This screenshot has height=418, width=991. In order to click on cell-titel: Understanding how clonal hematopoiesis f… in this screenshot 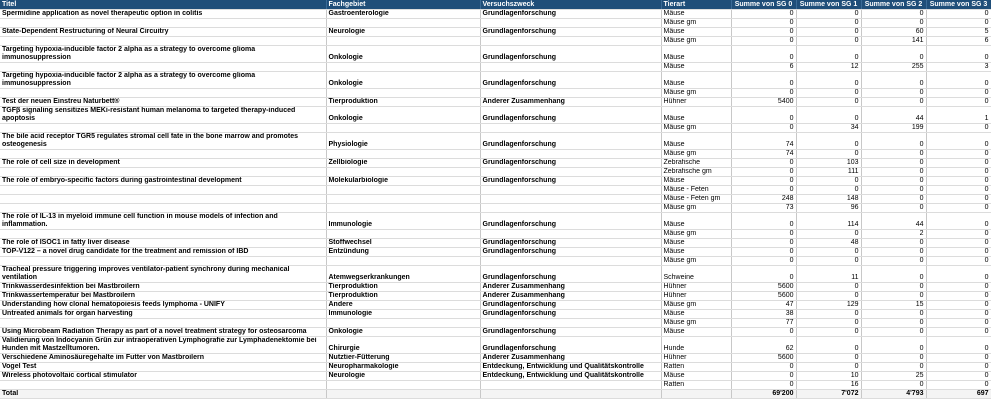, I will do `click(163, 305)`.